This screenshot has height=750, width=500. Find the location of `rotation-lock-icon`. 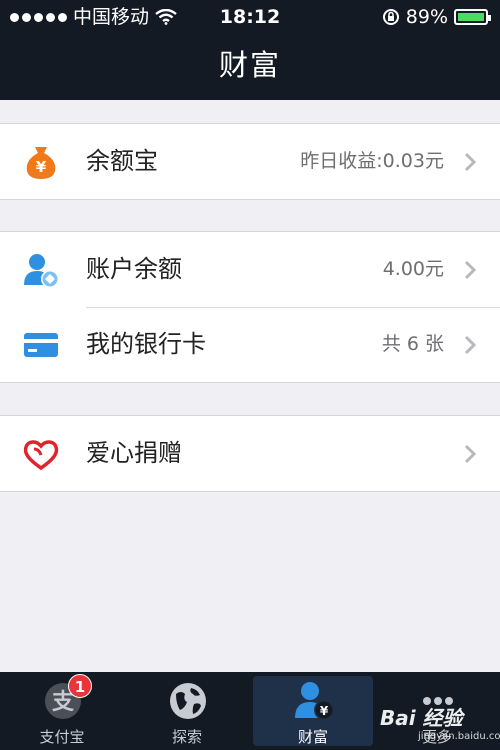

rotation-lock-icon is located at coordinates (390, 17).